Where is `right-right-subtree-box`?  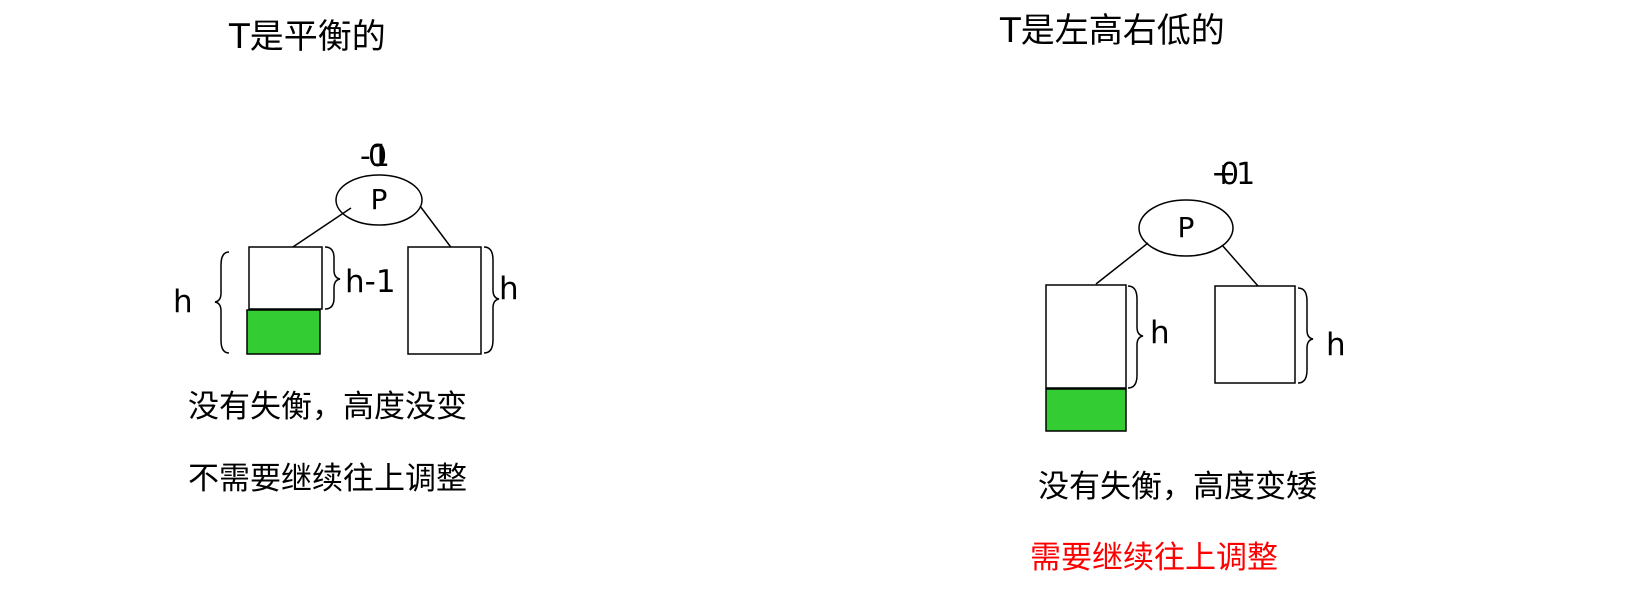
right-right-subtree-box is located at coordinates (1255, 334).